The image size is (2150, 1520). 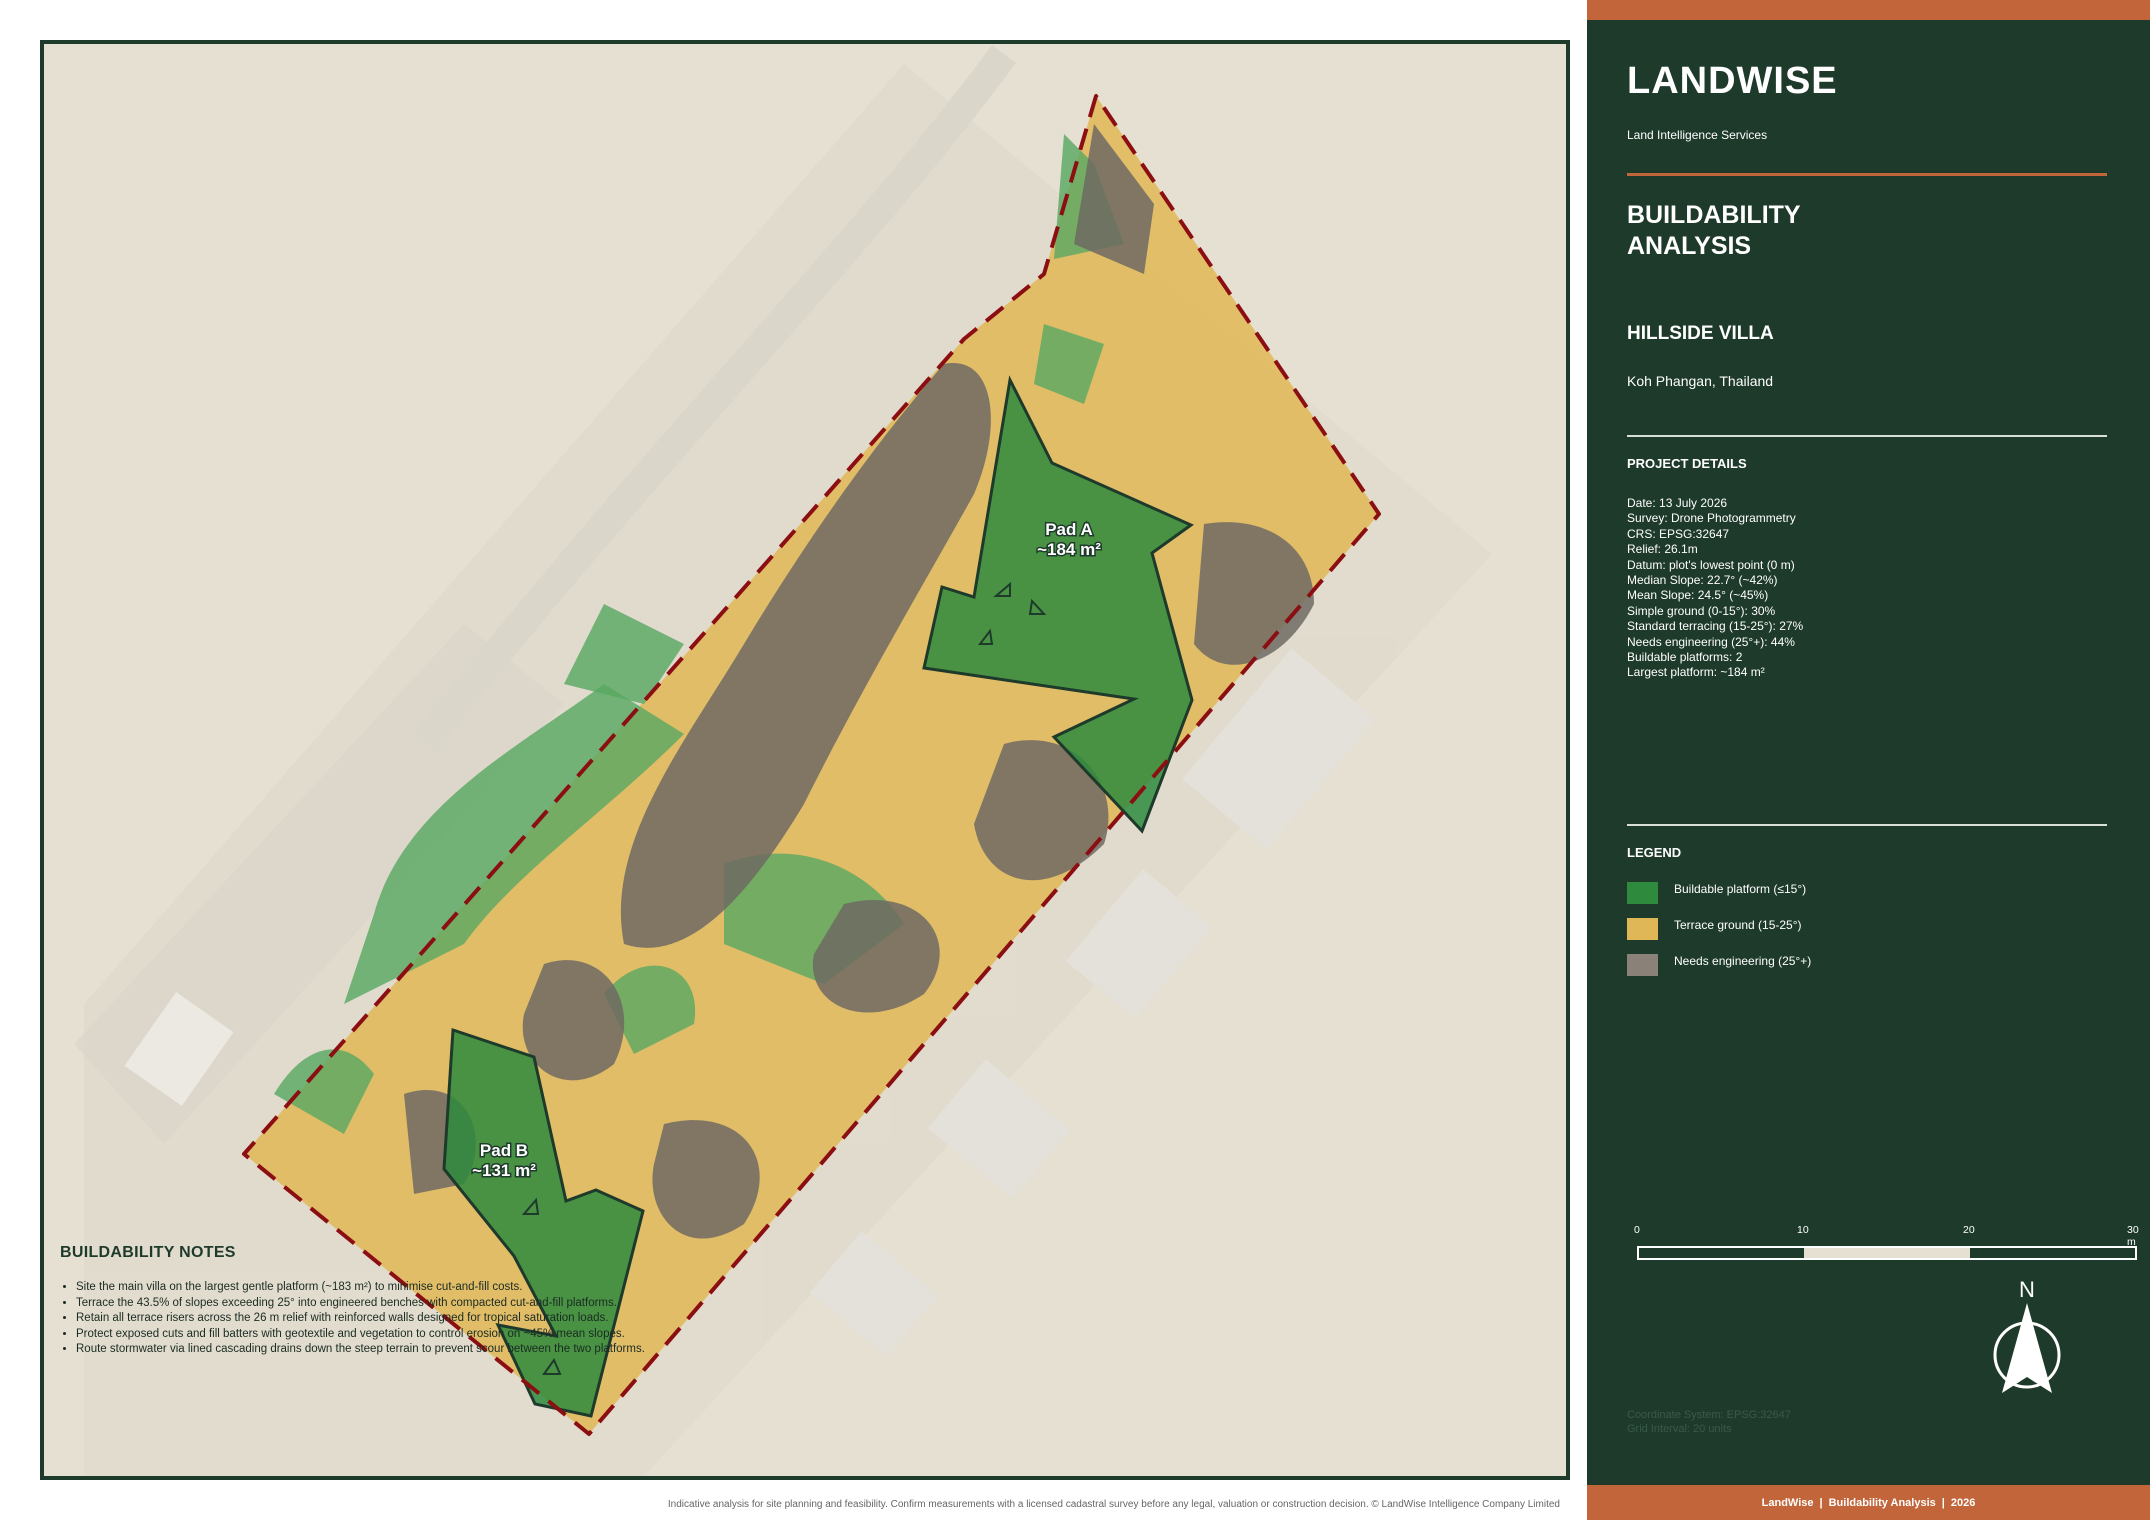 I want to click on sidebar-top-bar, so click(x=1868, y=10).